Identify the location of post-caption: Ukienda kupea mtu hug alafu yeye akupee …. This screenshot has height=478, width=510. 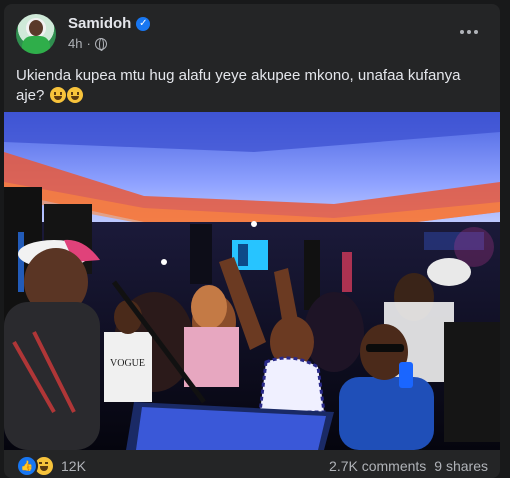
(251, 86).